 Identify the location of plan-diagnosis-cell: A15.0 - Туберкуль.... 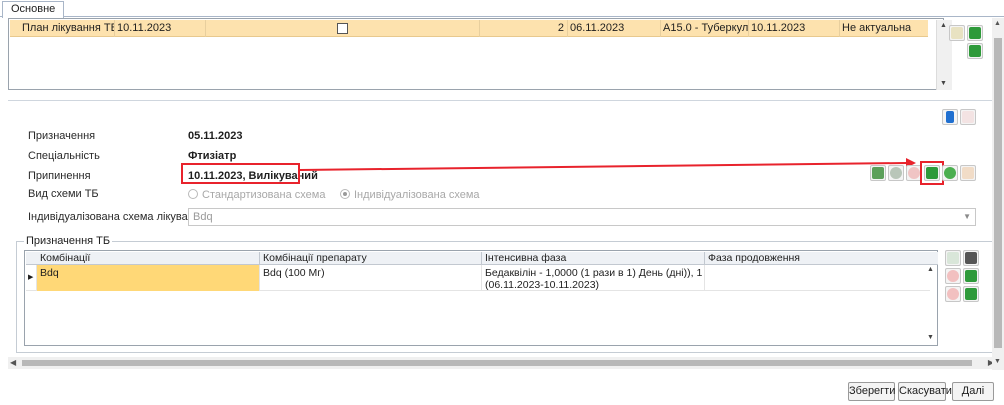
(705, 28).